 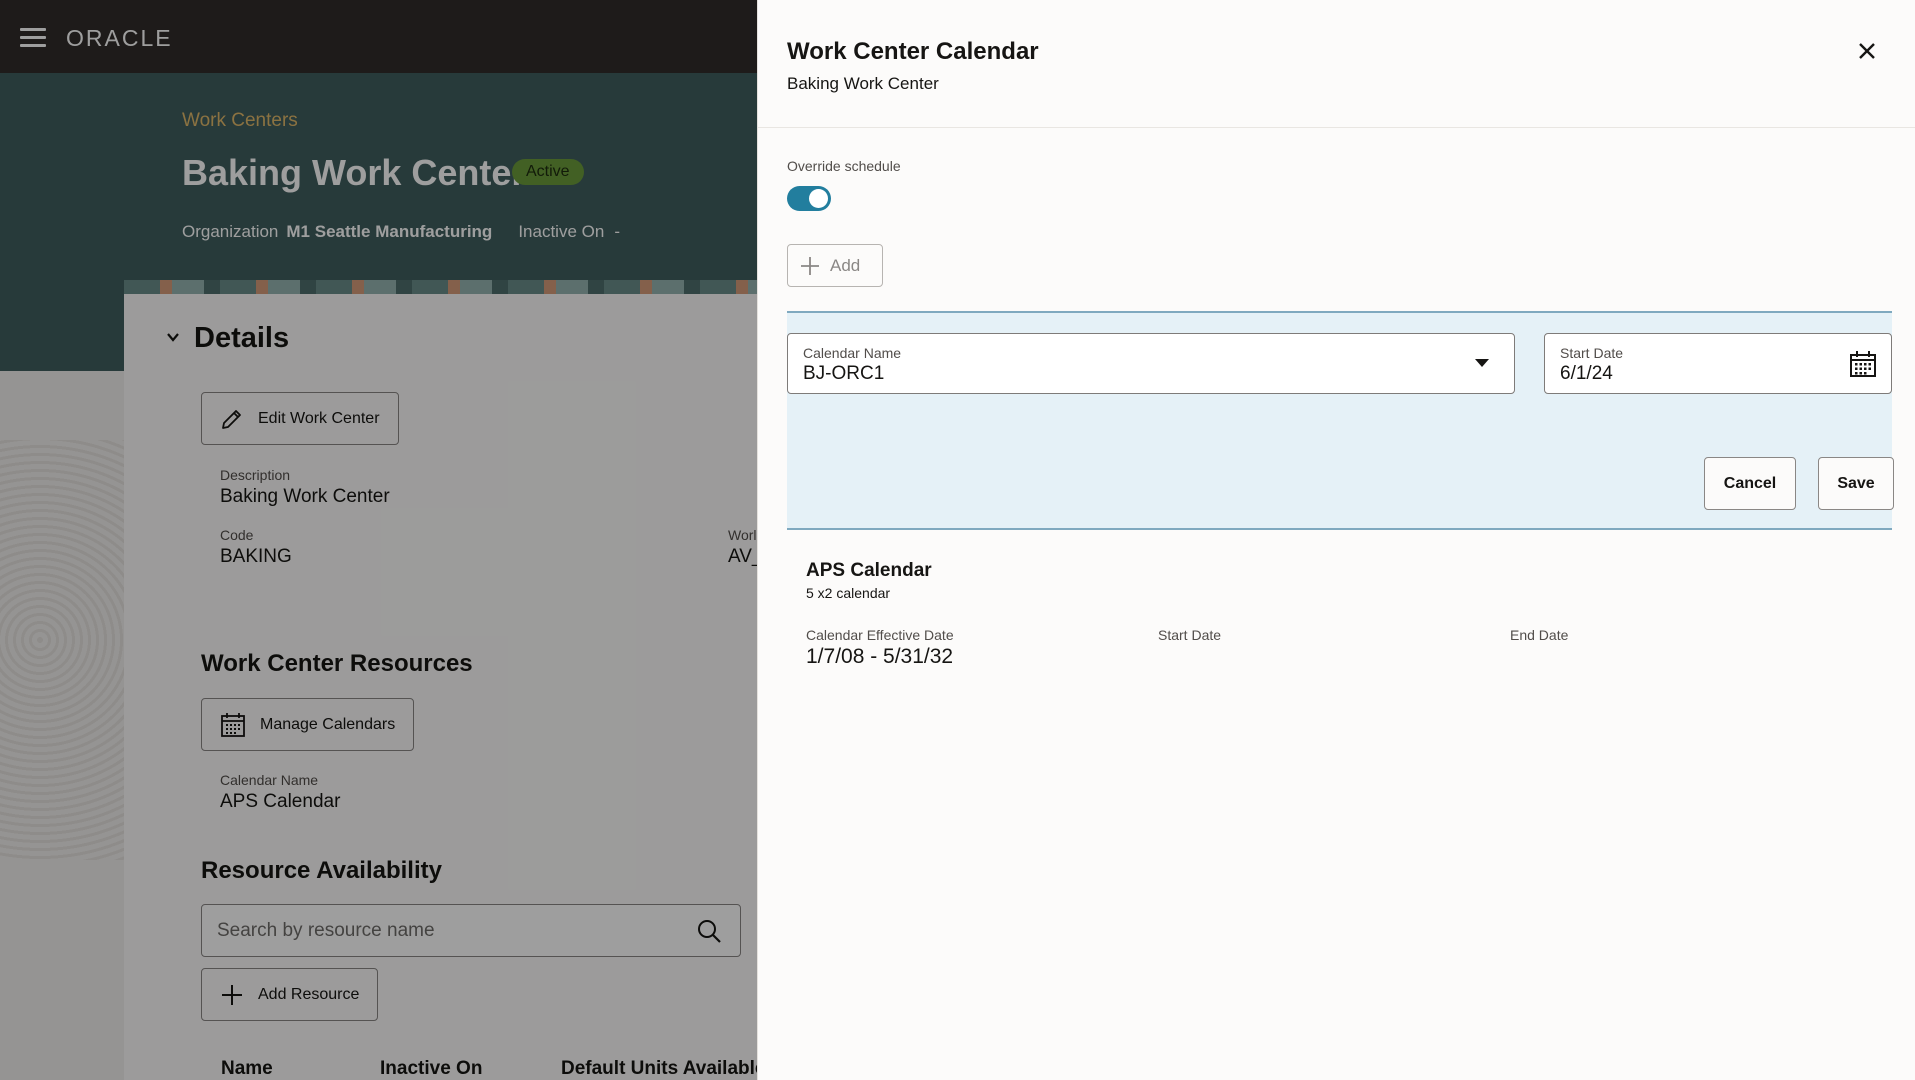 I want to click on cancel-button: Cancel, so click(x=1750, y=483).